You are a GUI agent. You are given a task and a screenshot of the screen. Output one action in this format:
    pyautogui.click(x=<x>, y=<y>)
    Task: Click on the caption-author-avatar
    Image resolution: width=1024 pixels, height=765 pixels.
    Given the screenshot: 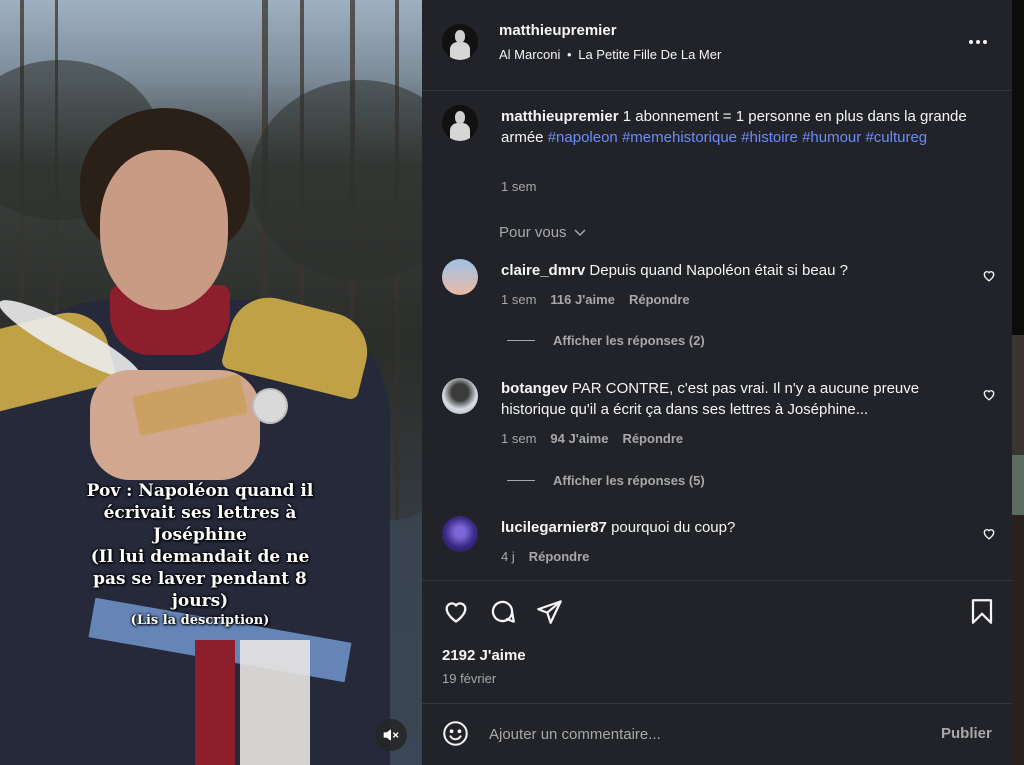 What is the action you would take?
    pyautogui.click(x=460, y=123)
    